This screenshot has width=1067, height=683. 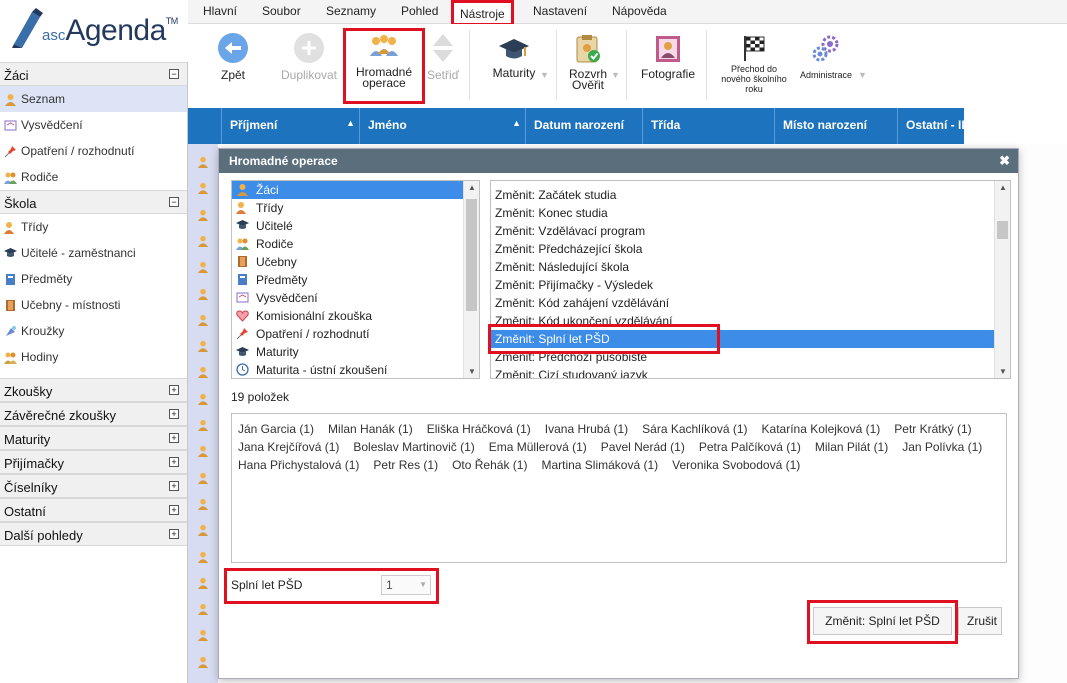 I want to click on column-jmeno: Jméno ▲, so click(x=443, y=126).